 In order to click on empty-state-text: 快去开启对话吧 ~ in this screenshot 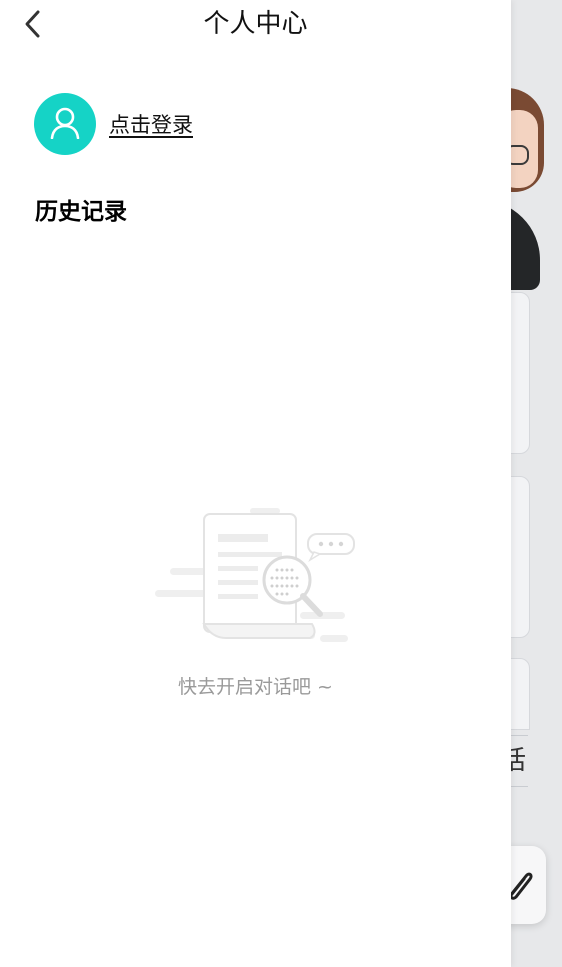, I will do `click(255, 687)`.